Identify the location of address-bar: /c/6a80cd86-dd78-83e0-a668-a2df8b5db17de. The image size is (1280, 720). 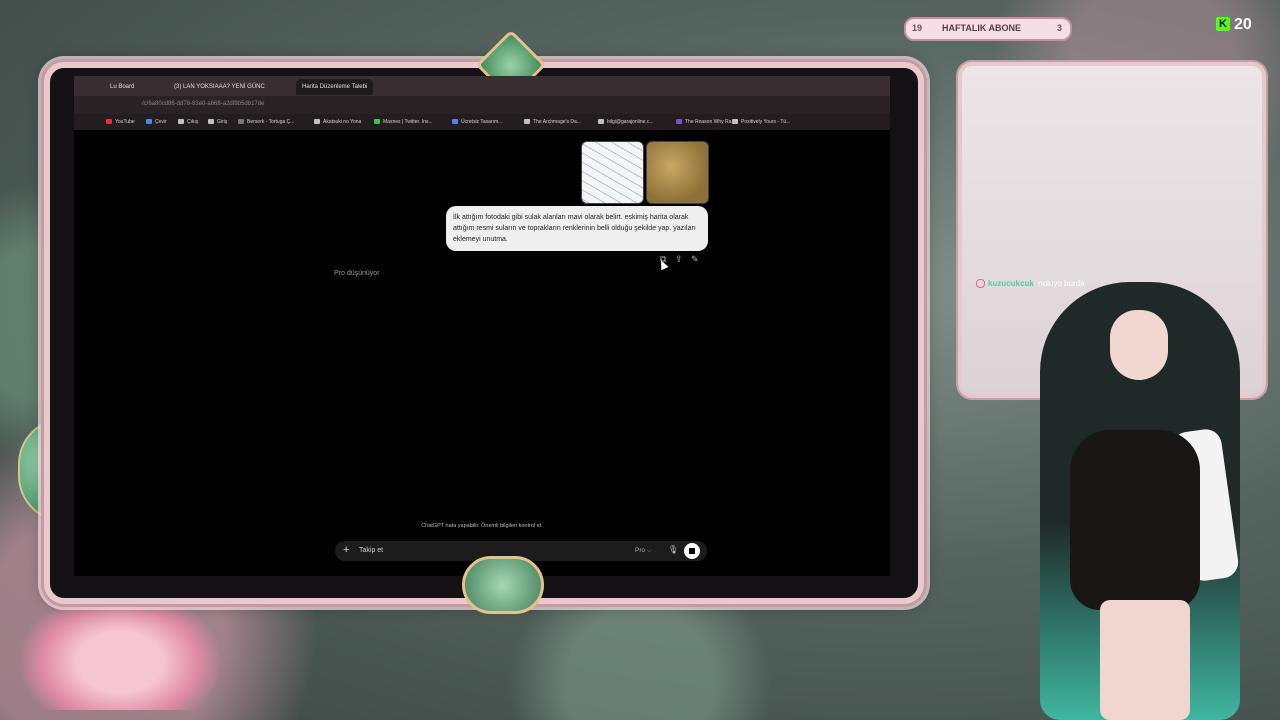
(482, 105).